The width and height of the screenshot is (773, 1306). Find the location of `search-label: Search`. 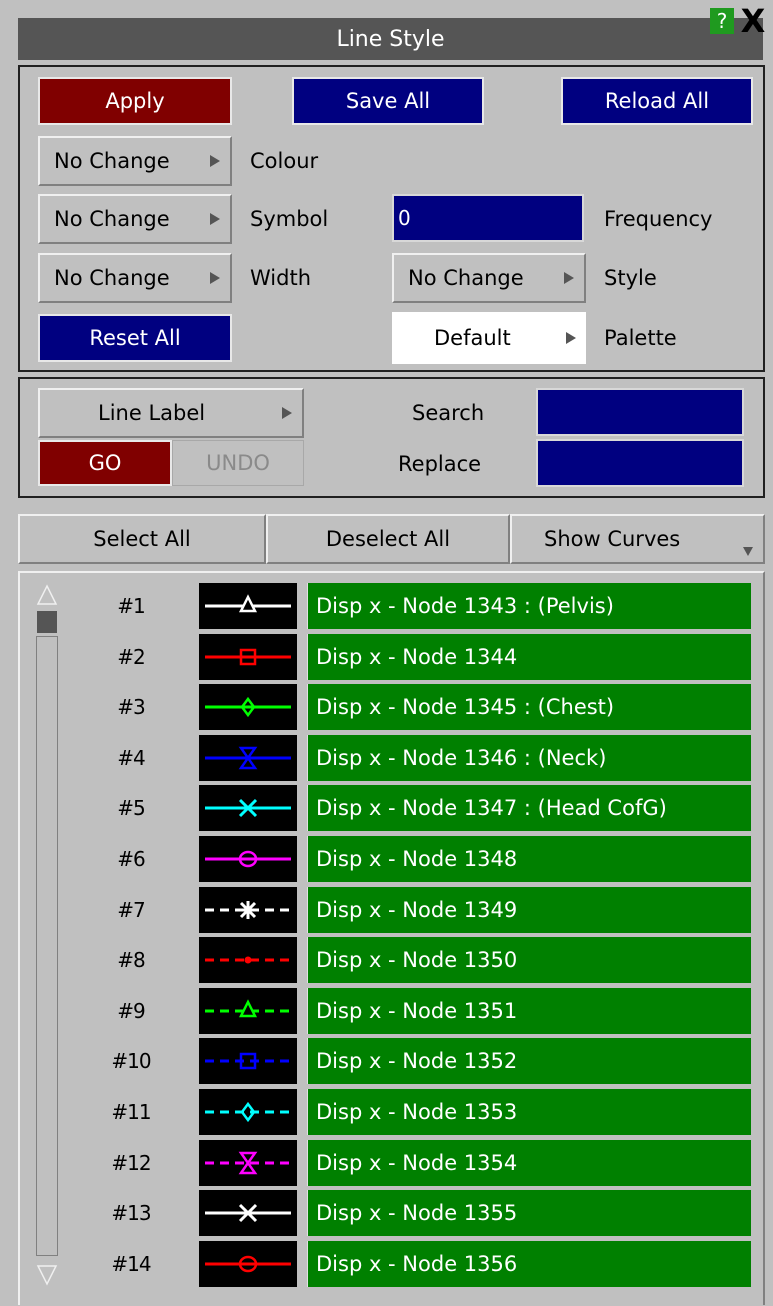

search-label: Search is located at coordinates (448, 413).